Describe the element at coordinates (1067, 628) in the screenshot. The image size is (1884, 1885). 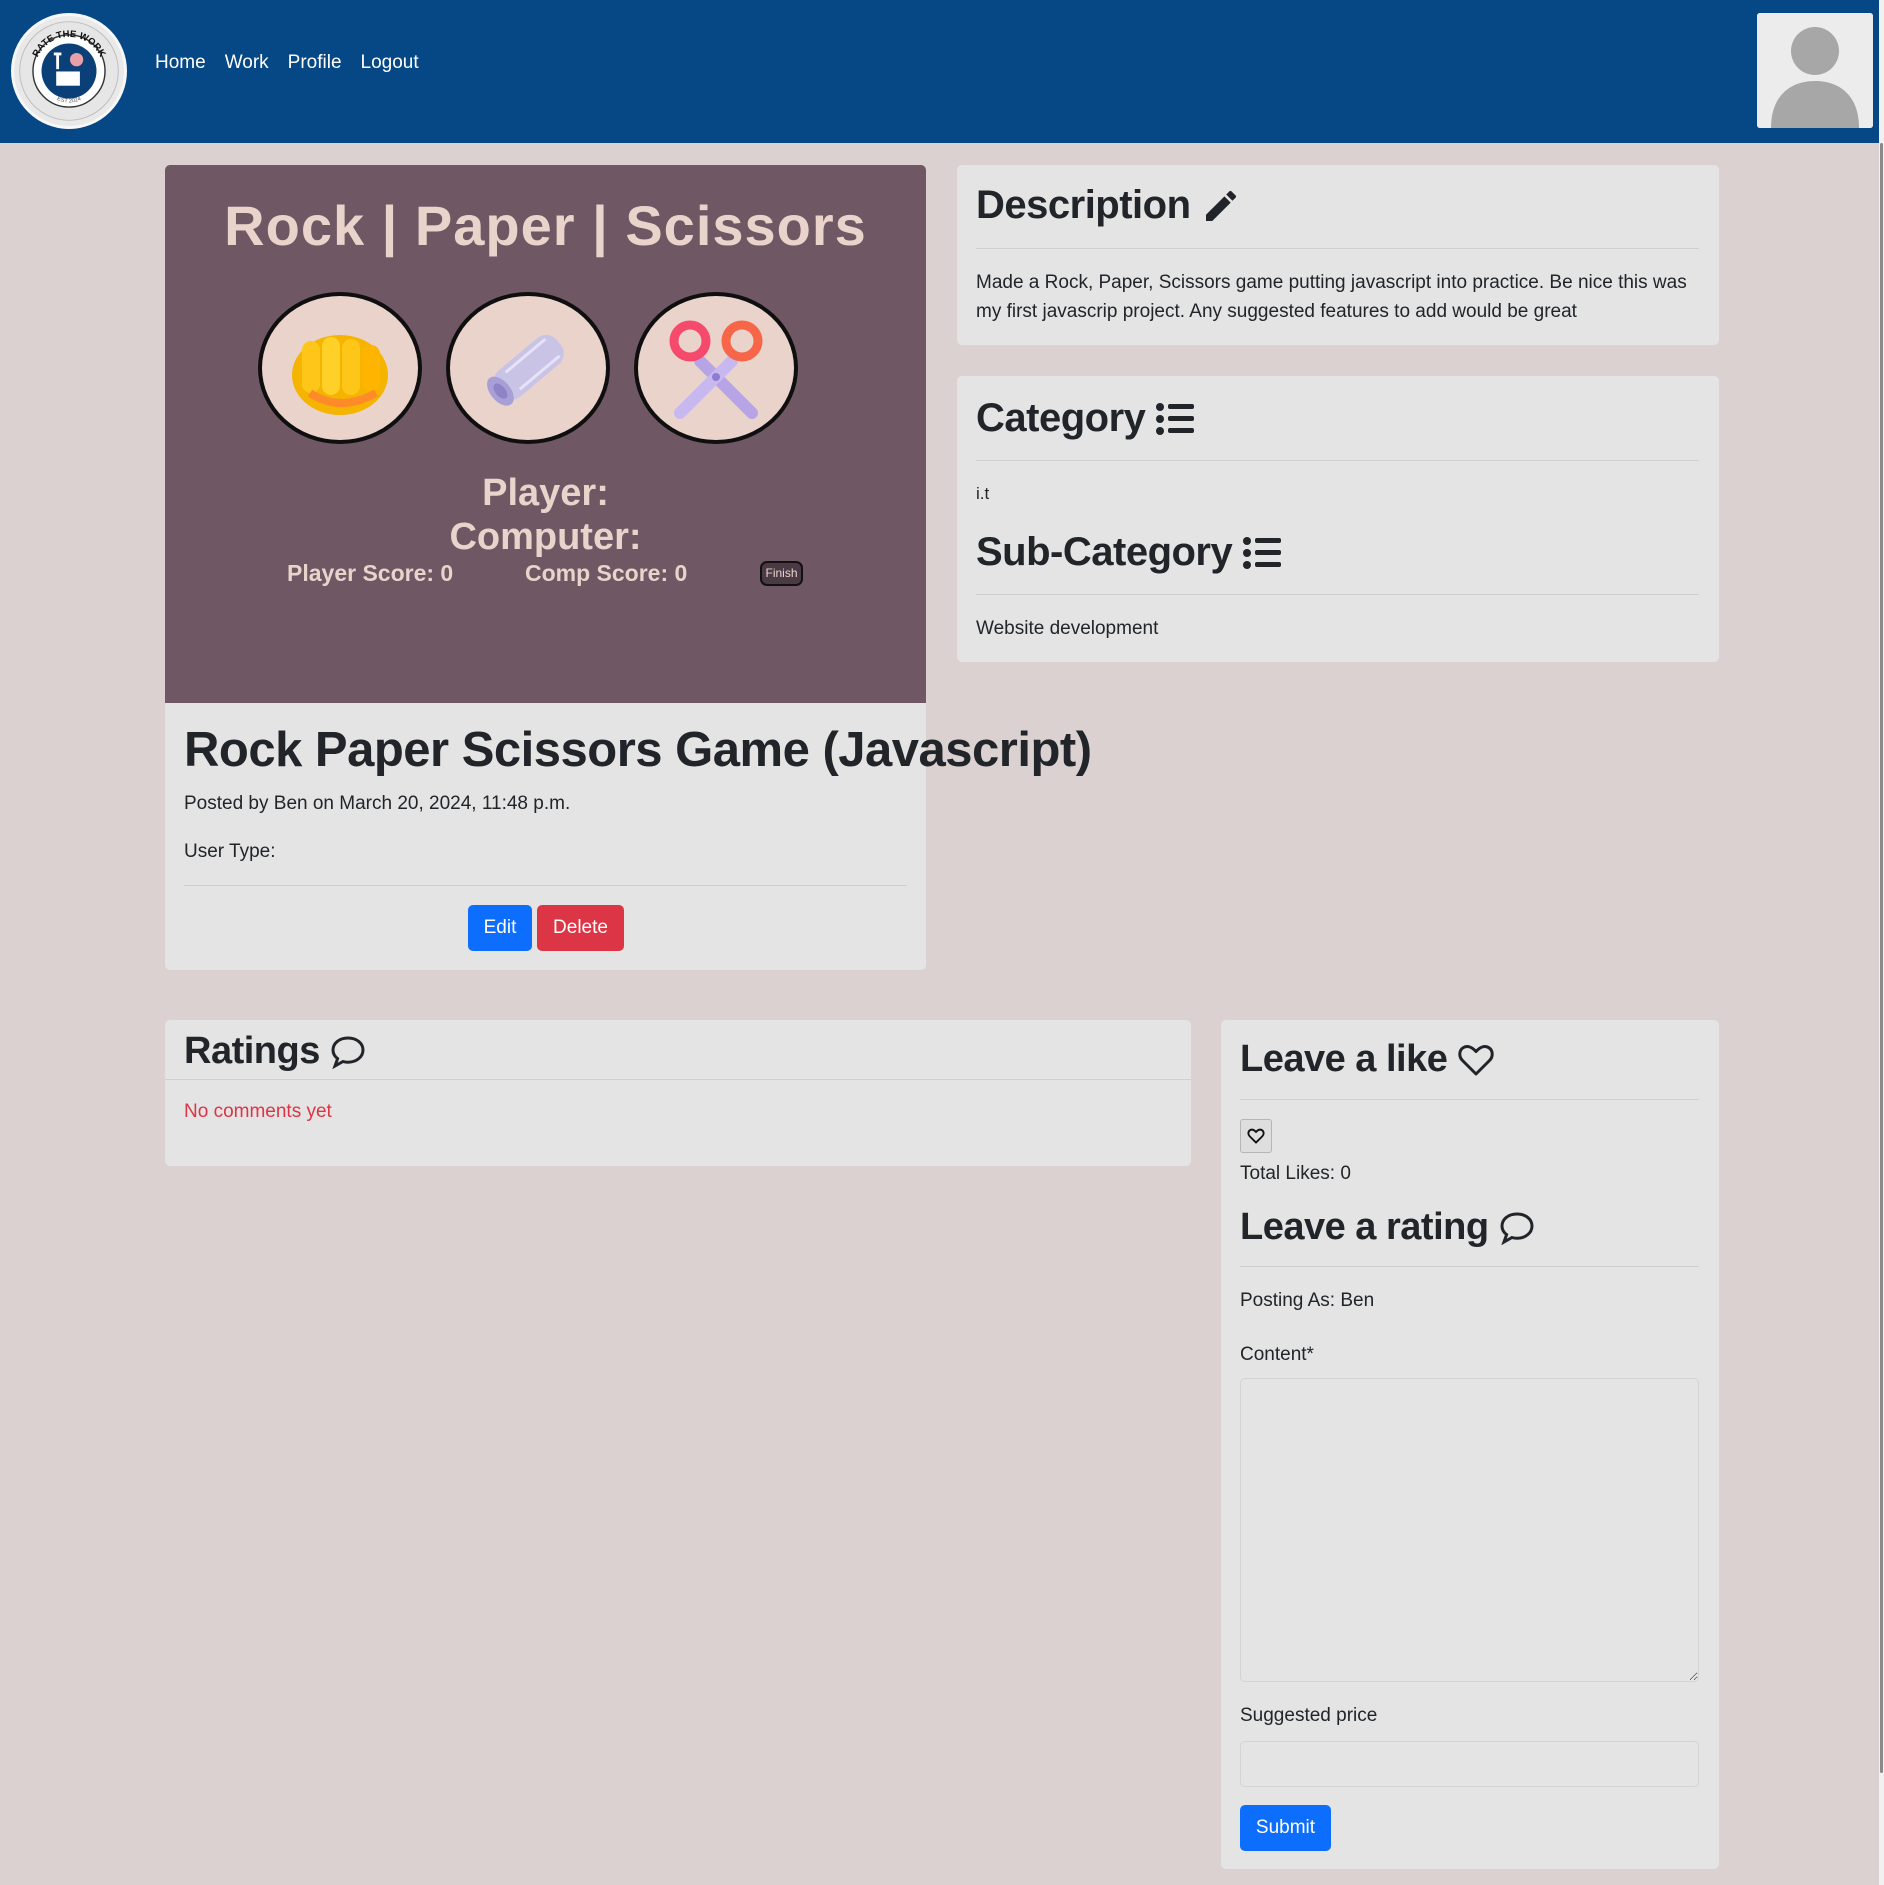
I see `sub-category-value: Website development` at that location.